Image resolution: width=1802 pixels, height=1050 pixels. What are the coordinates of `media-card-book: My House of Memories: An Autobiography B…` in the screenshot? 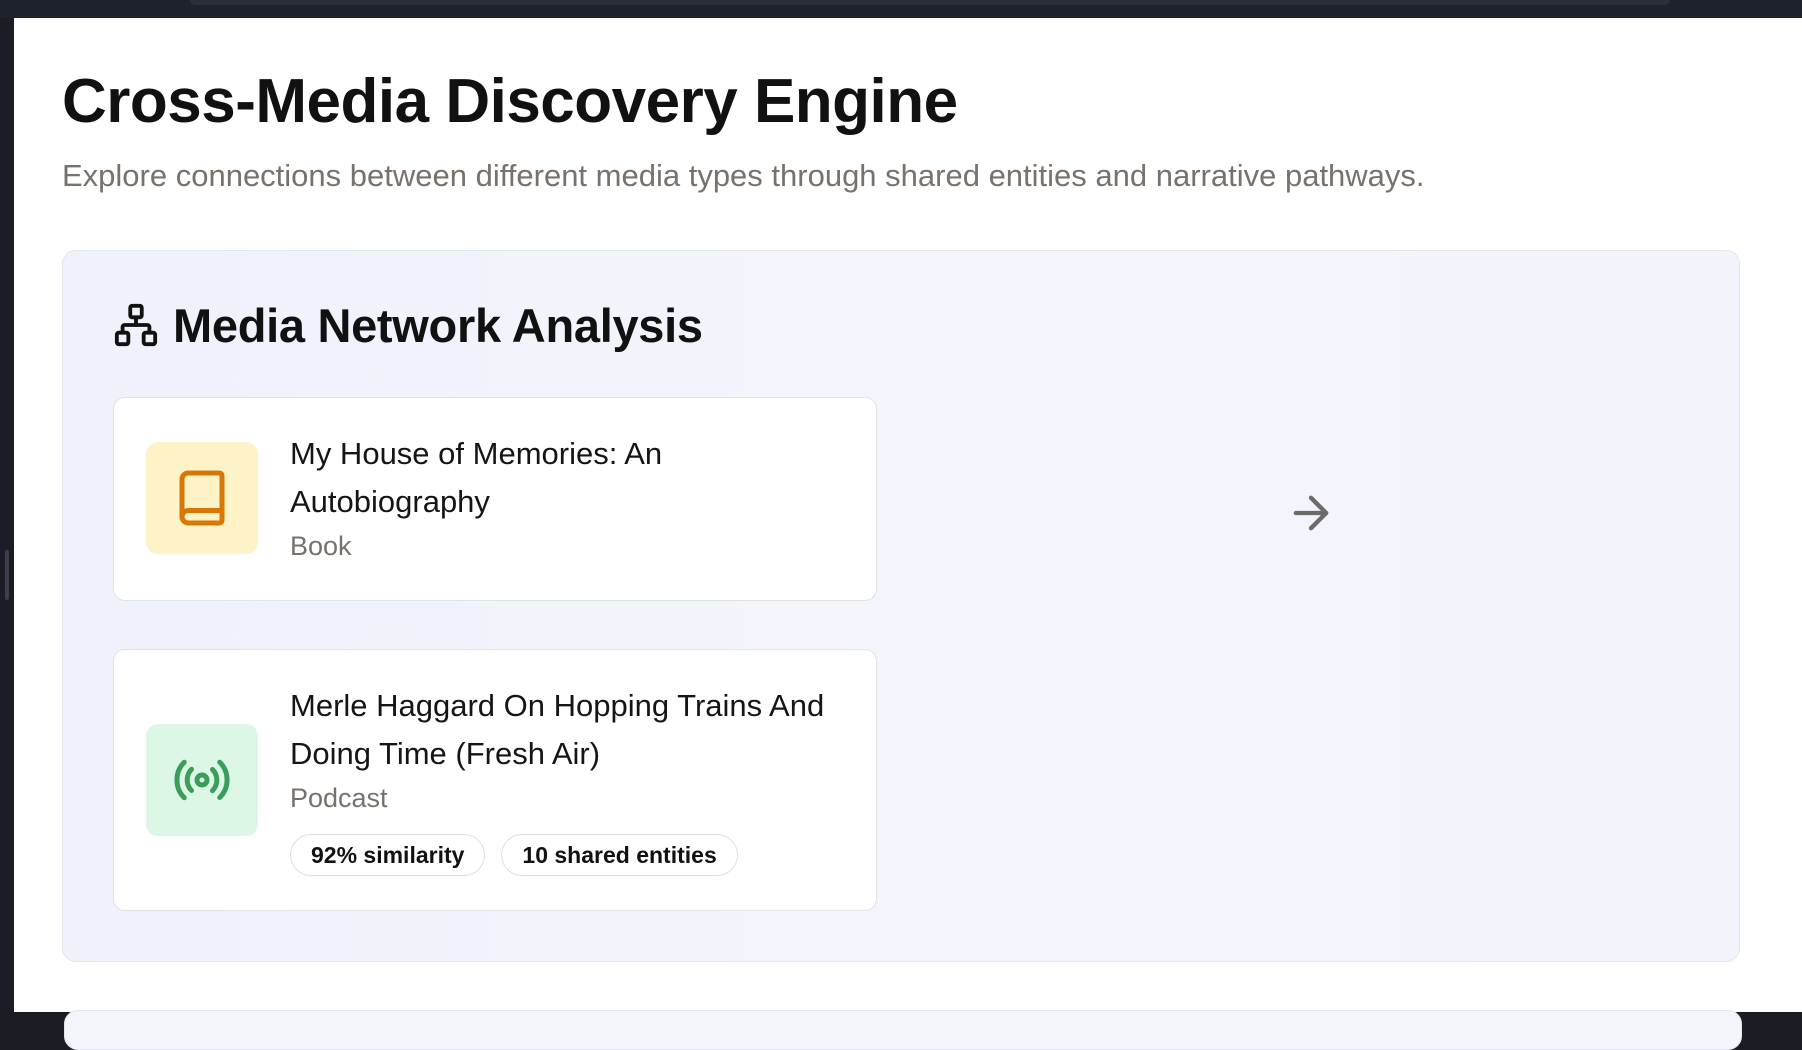 It's located at (495, 499).